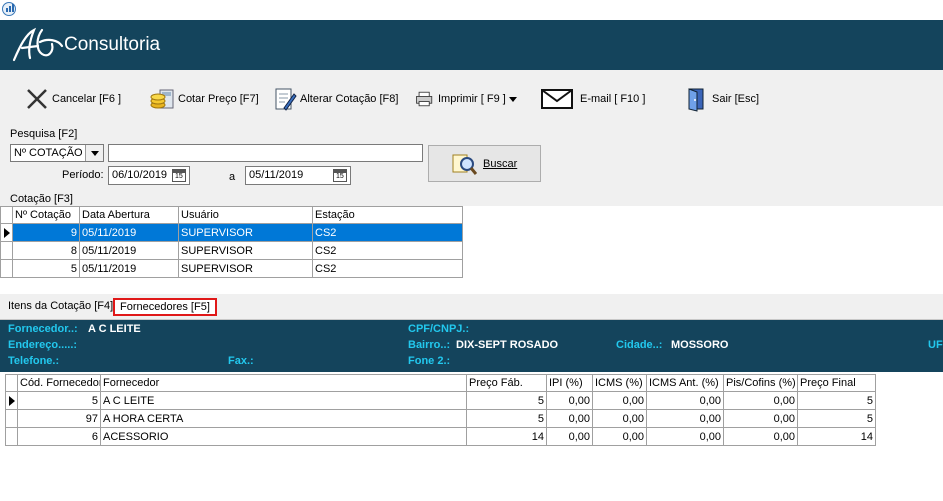  I want to click on column-header: Data Abertura, so click(129, 215).